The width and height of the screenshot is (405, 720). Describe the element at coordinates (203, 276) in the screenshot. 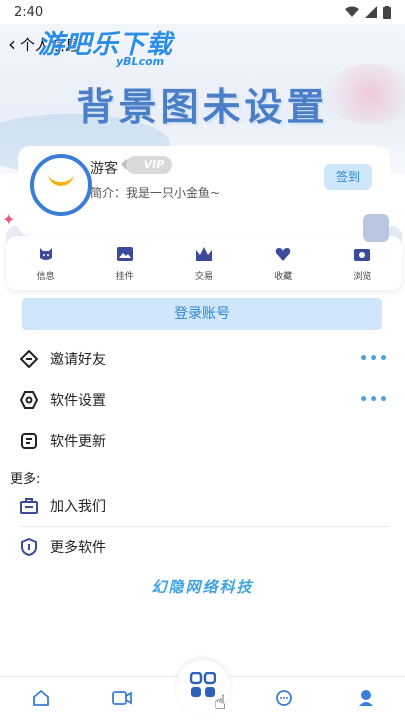

I see `quick-label: 交易` at that location.